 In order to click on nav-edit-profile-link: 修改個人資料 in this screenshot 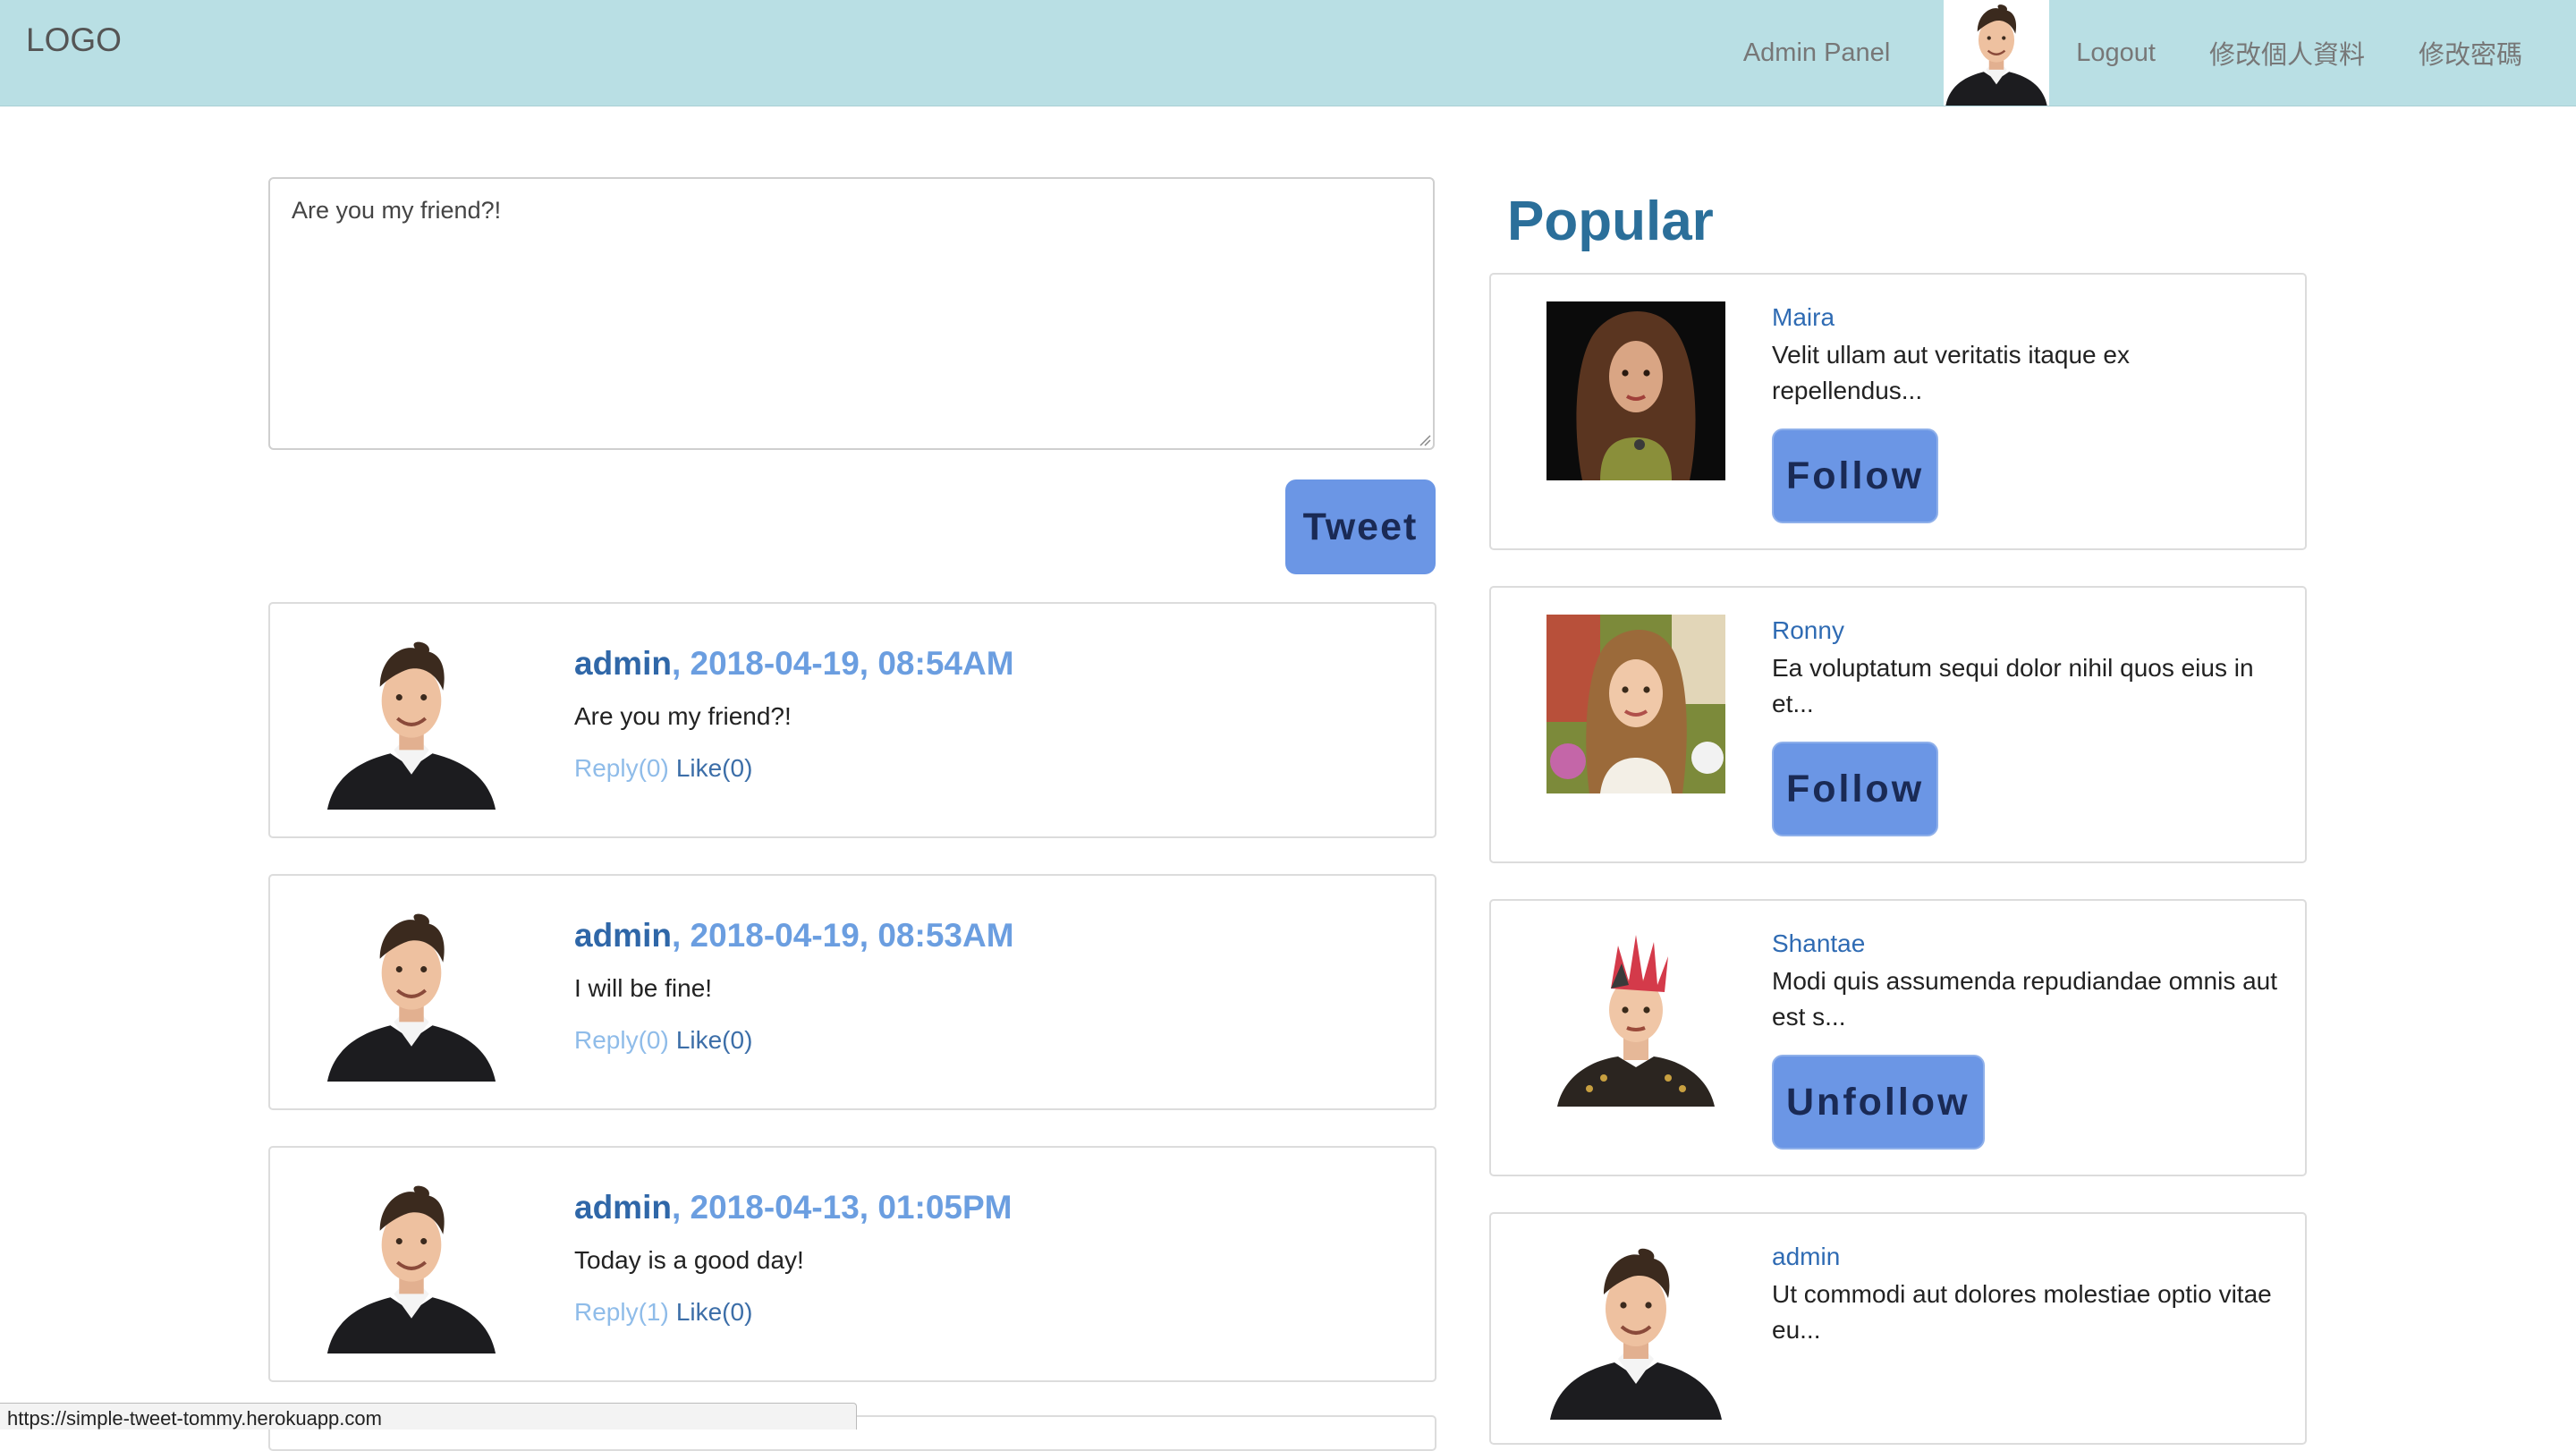, I will do `click(2287, 53)`.